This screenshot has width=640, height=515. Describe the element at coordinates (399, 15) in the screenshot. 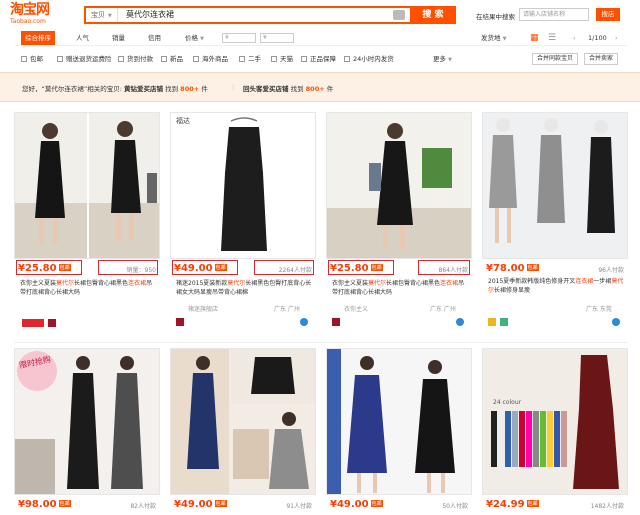

I see `camera-icon` at that location.